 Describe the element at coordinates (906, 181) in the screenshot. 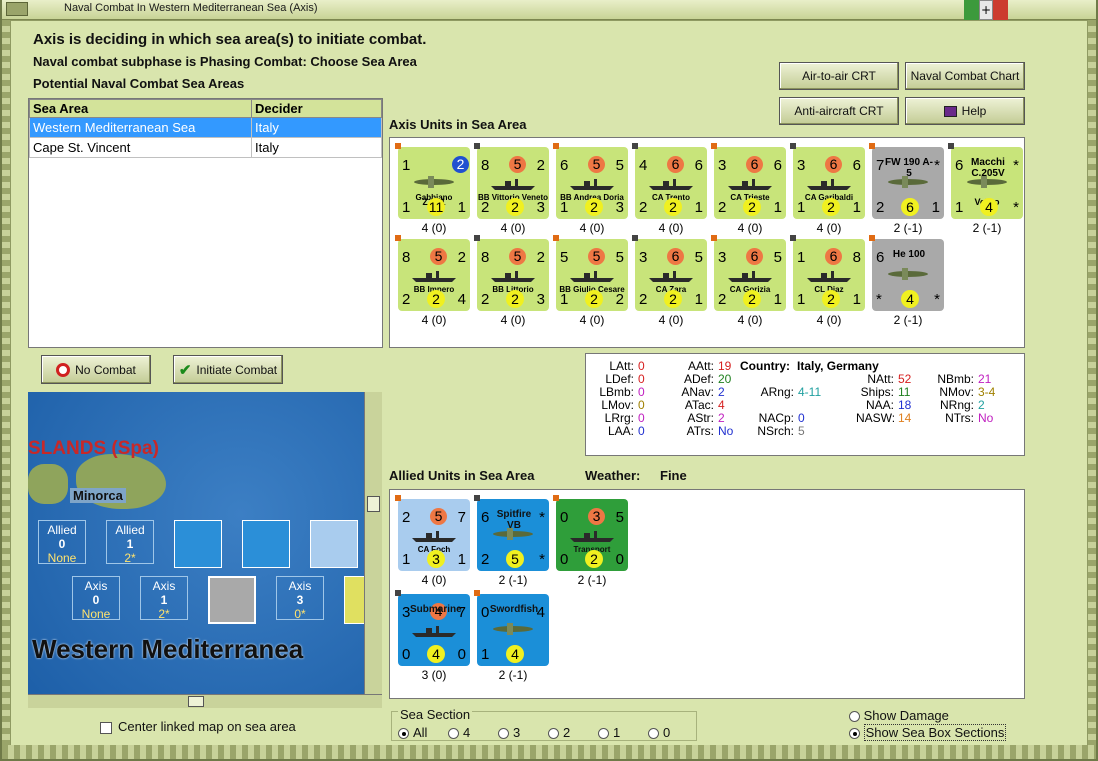

I see `unit-counter: 7 * FW 190 A-5 2 6 1` at that location.